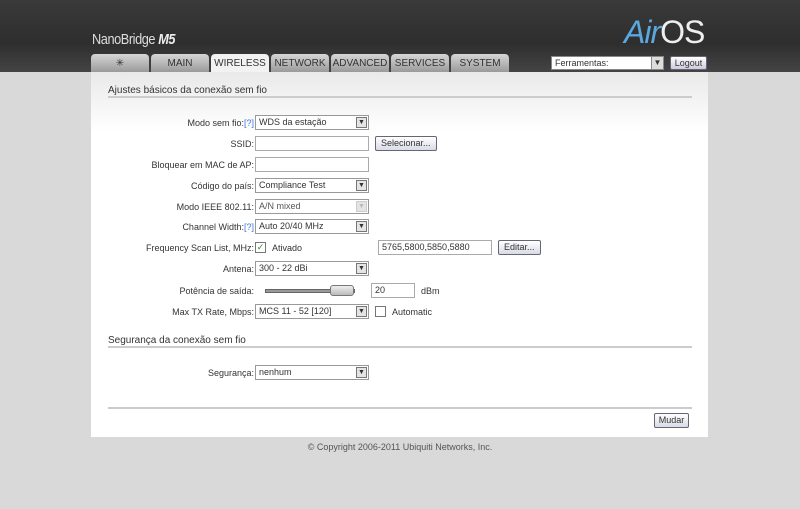  Describe the element at coordinates (399, 373) in the screenshot. I see `row-security: Segurança: nenhum ▼` at that location.